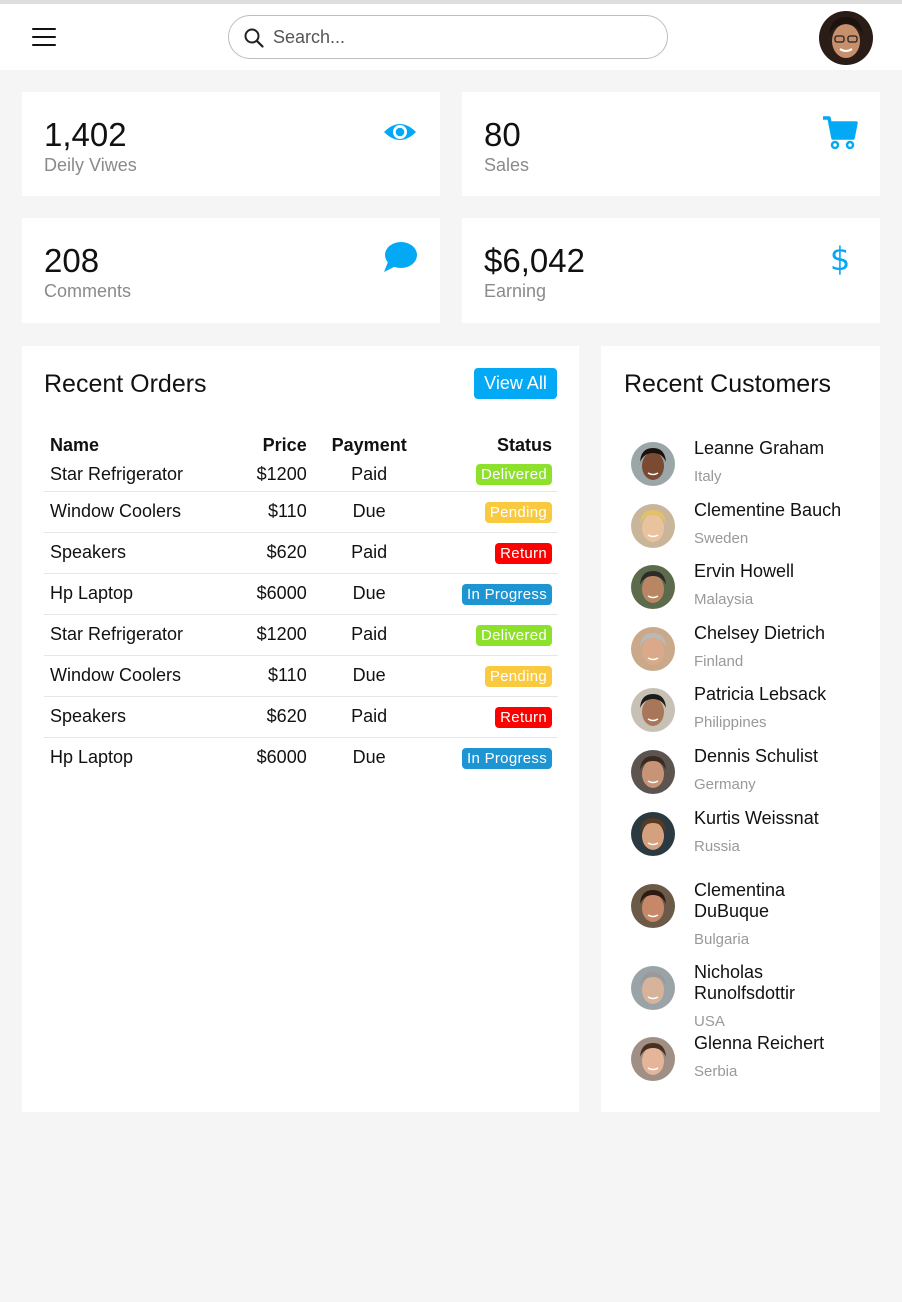  I want to click on stat-value: 1,402, so click(85, 134).